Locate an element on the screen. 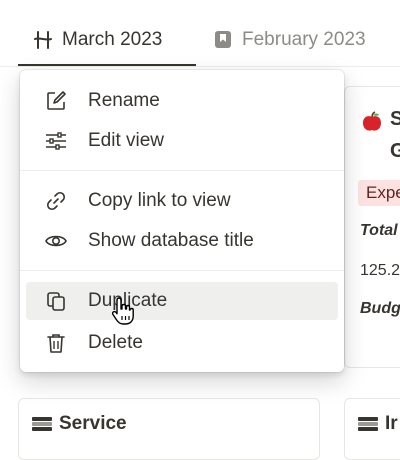 This screenshot has height=460, width=400. menu-item-label: Edit view is located at coordinates (126, 140).